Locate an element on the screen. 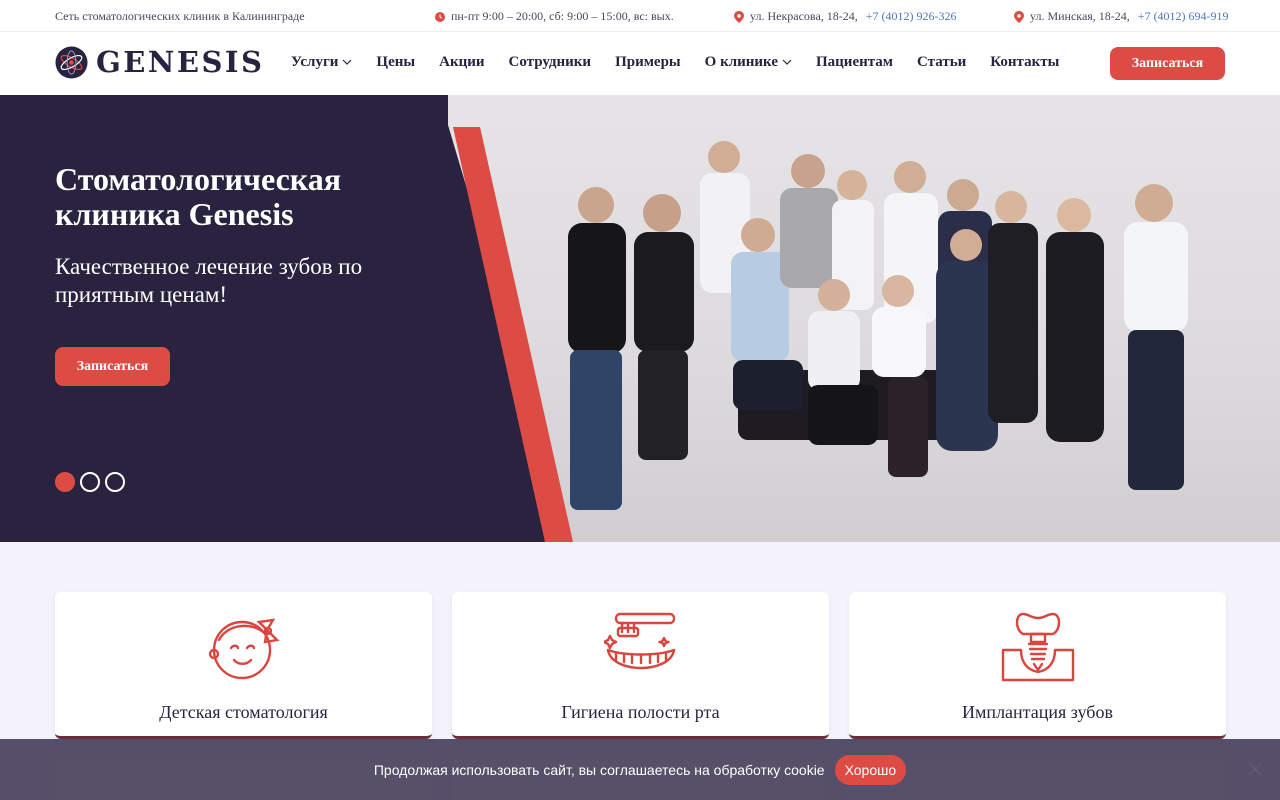  nav-label: Цены is located at coordinates (396, 62).